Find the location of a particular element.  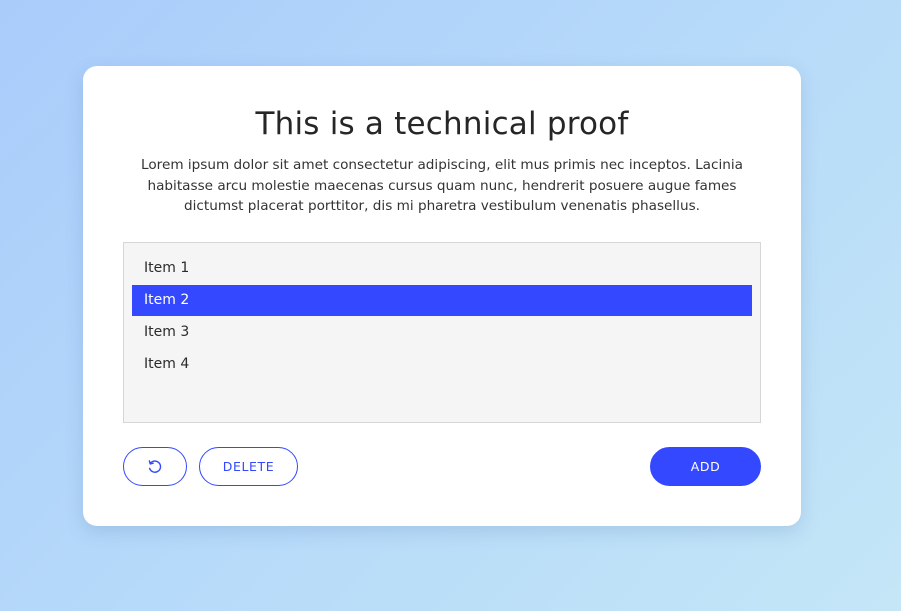

list-item: Item 1 is located at coordinates (442, 268).